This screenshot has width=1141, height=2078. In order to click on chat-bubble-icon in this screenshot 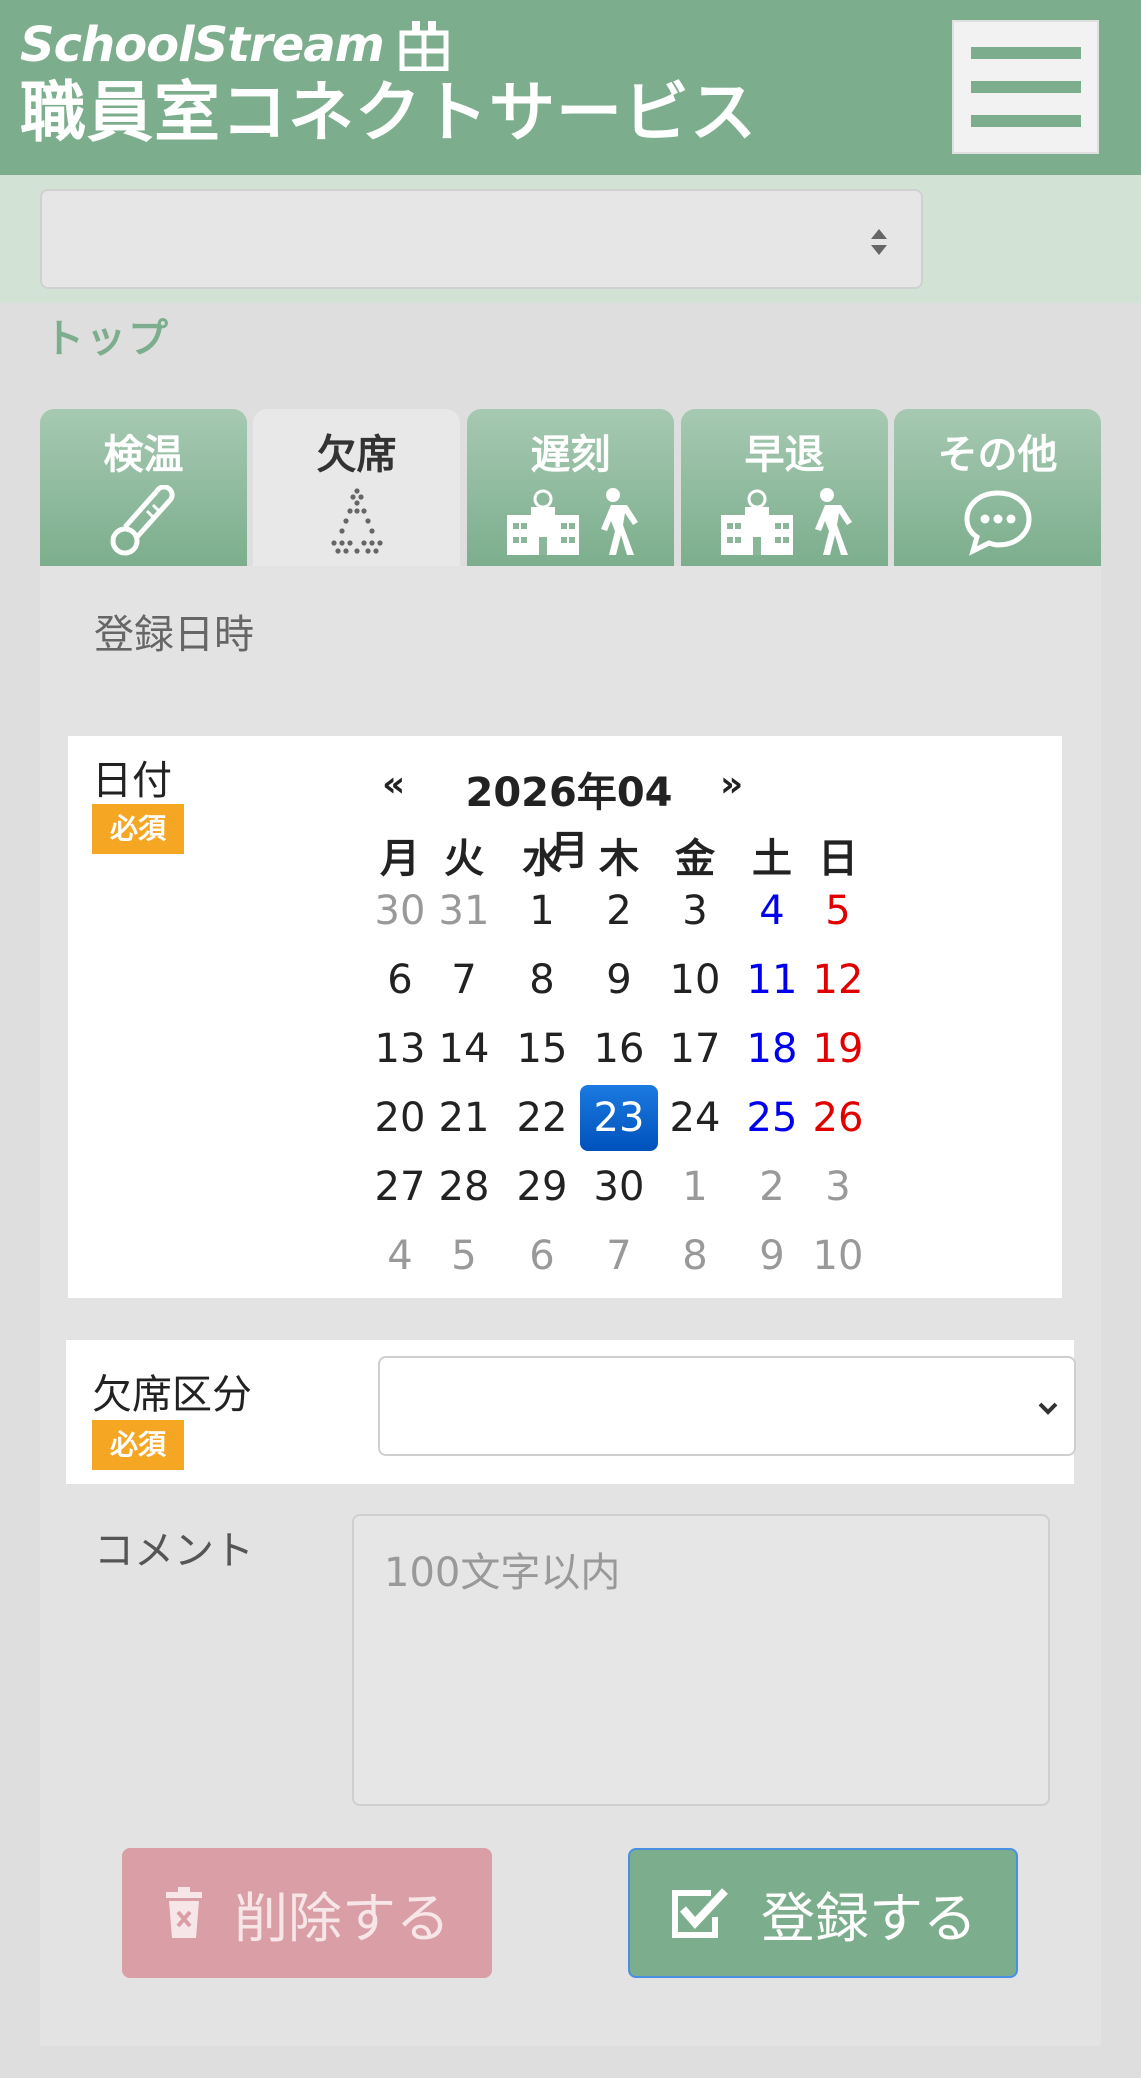, I will do `click(997, 523)`.